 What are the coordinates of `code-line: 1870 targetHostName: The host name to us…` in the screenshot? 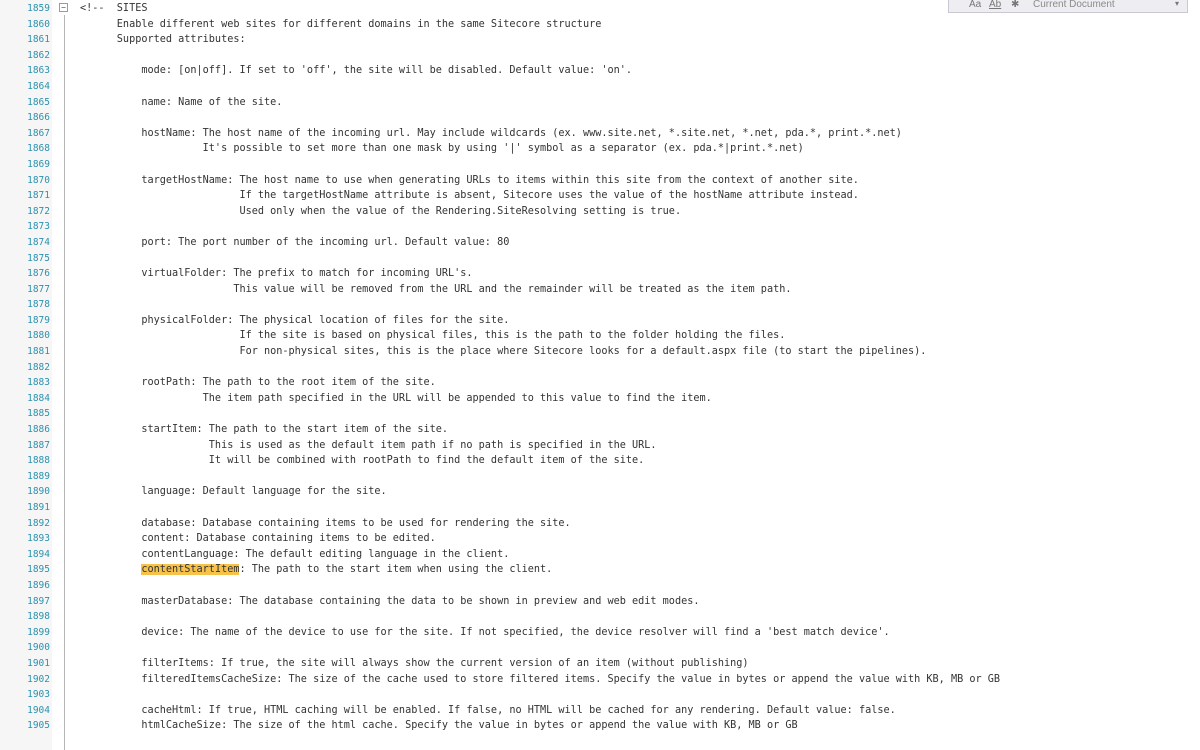 It's located at (600, 181).